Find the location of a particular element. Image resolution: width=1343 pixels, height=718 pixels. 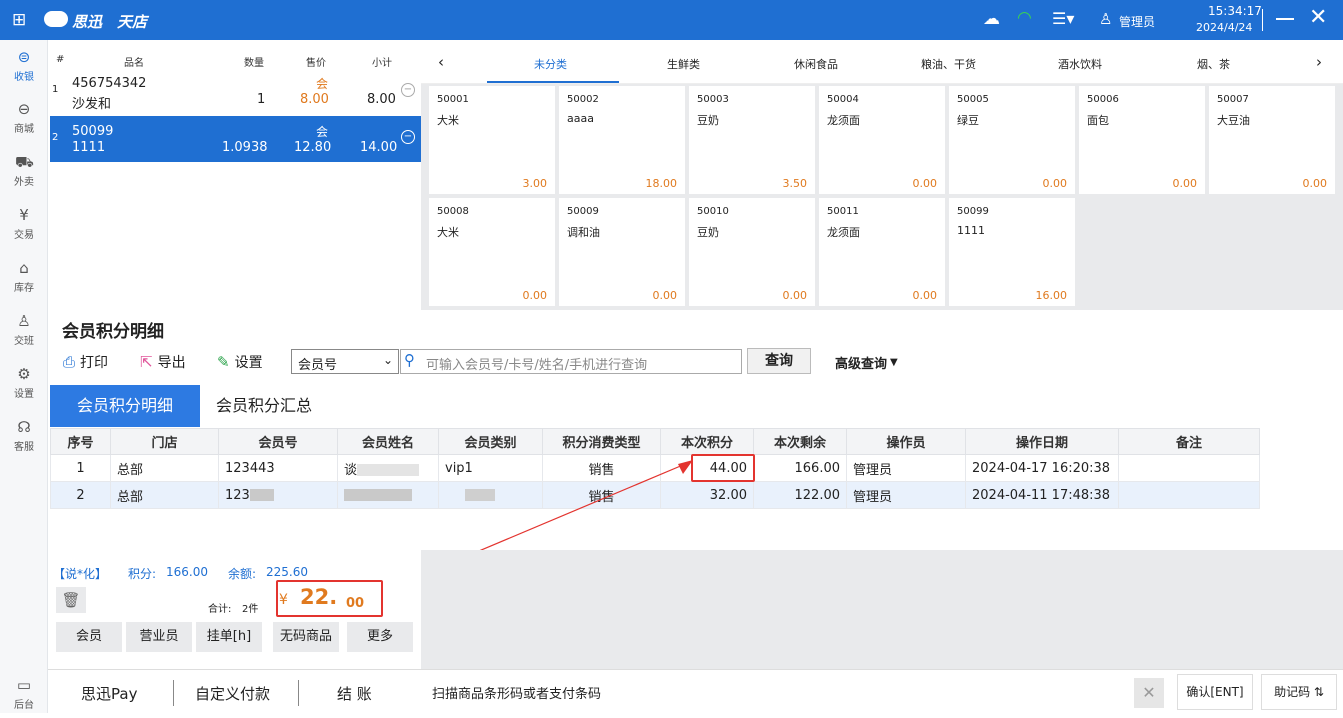

chevron-left-icon: ‹ is located at coordinates (441, 62).